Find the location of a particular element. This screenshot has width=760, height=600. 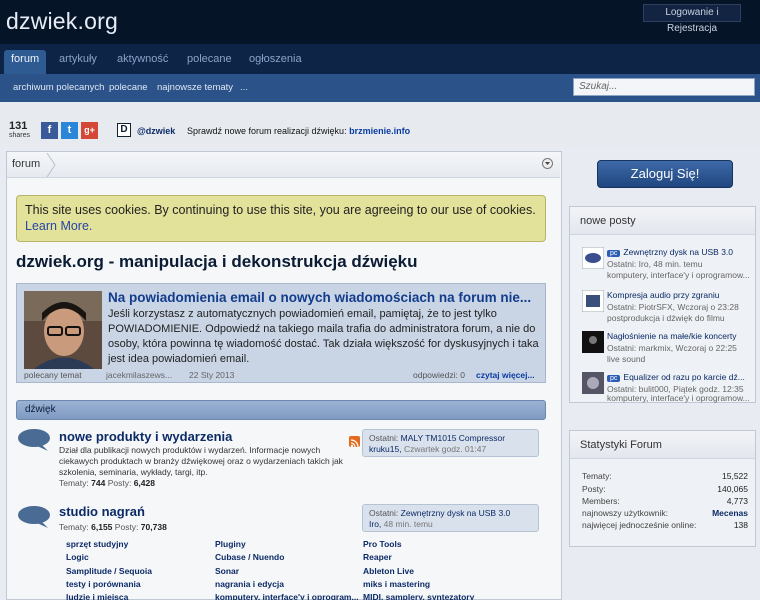

login-register-link: Logowanie i Rejestracja is located at coordinates (692, 19).